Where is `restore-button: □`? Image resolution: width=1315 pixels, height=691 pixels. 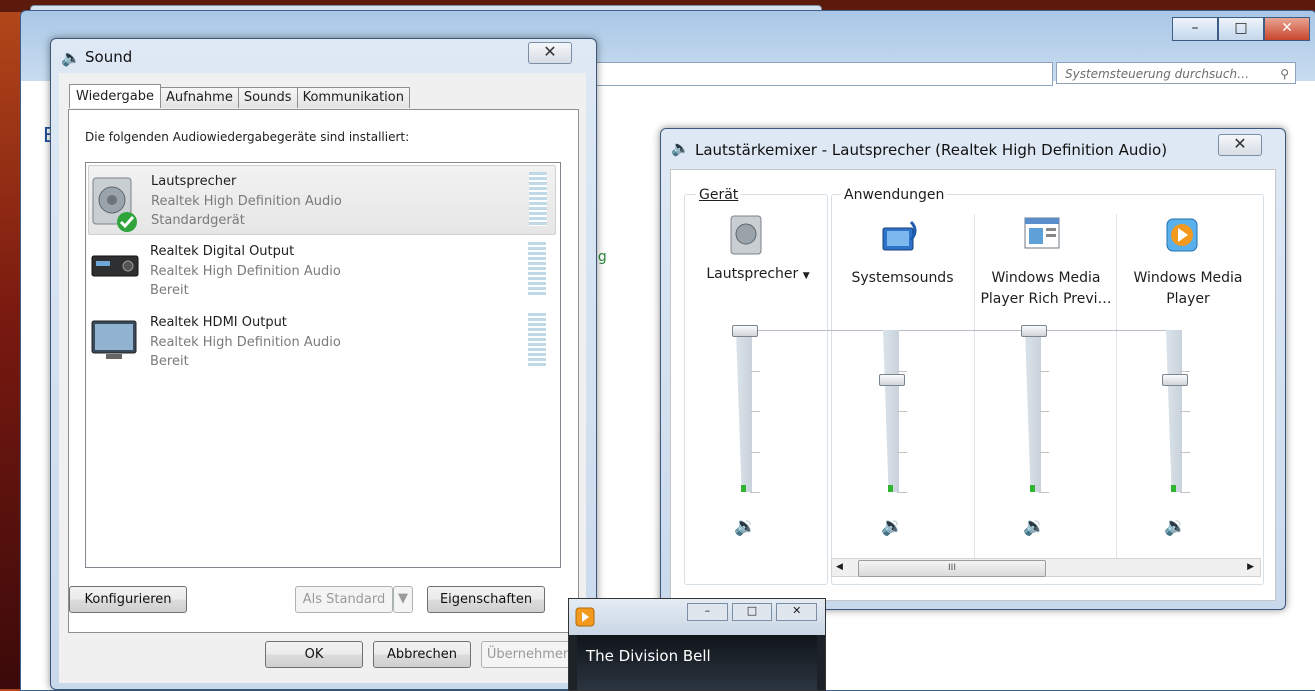
restore-button: □ is located at coordinates (752, 612).